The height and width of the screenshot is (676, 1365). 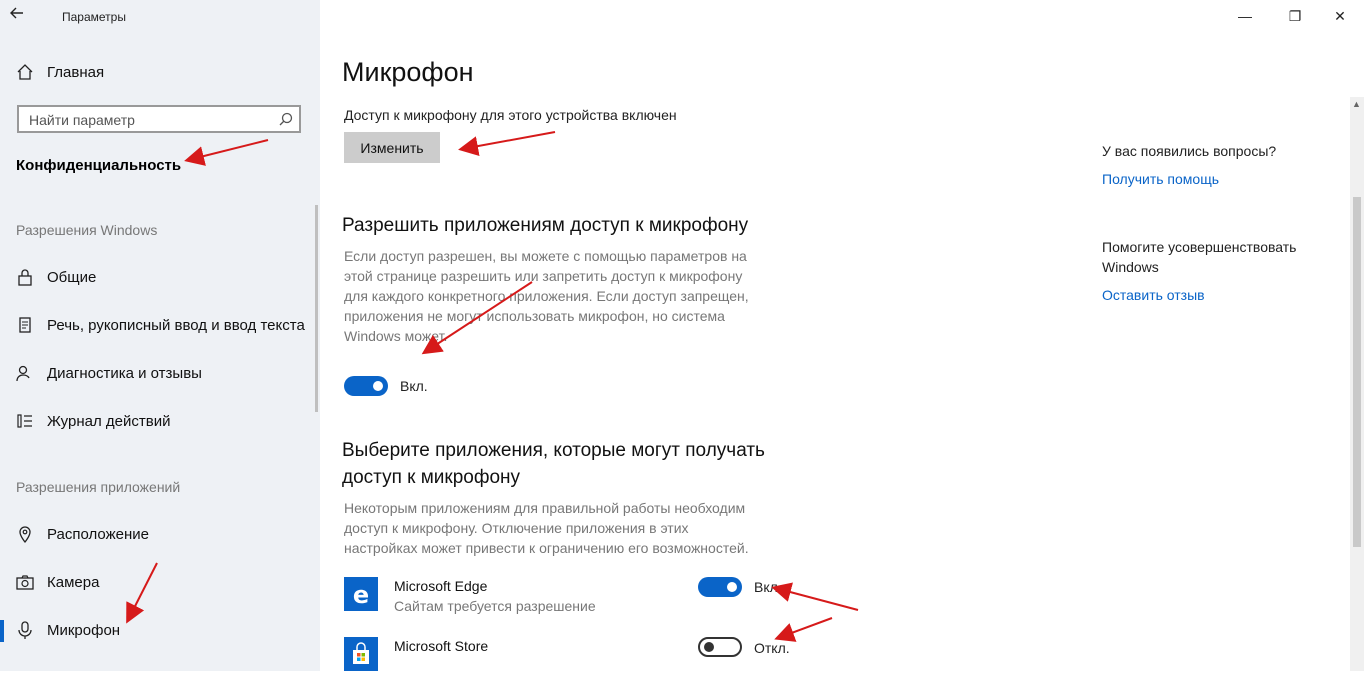 I want to click on sidebar-scrollbar, so click(x=316, y=308).